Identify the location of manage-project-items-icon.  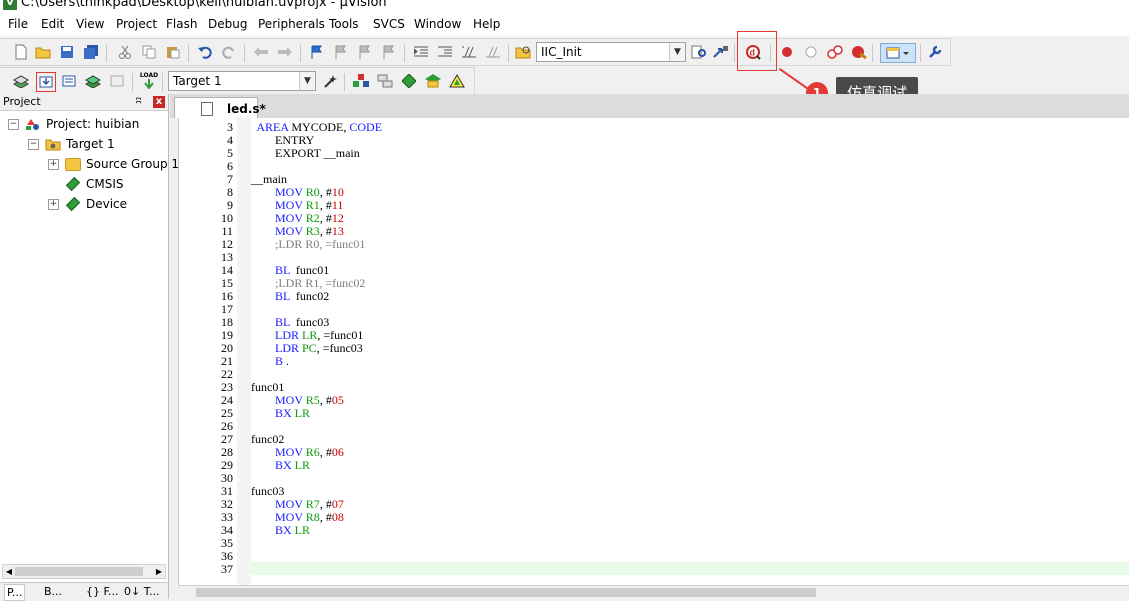
(361, 81).